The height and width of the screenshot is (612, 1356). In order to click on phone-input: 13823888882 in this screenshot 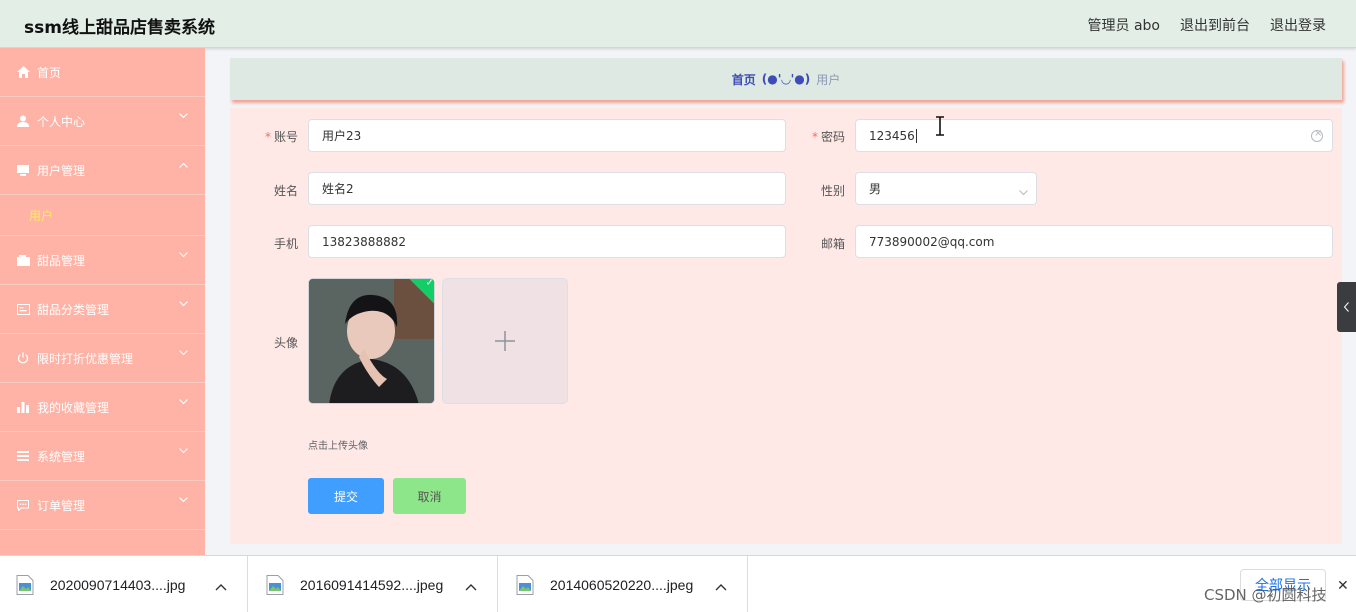, I will do `click(547, 241)`.